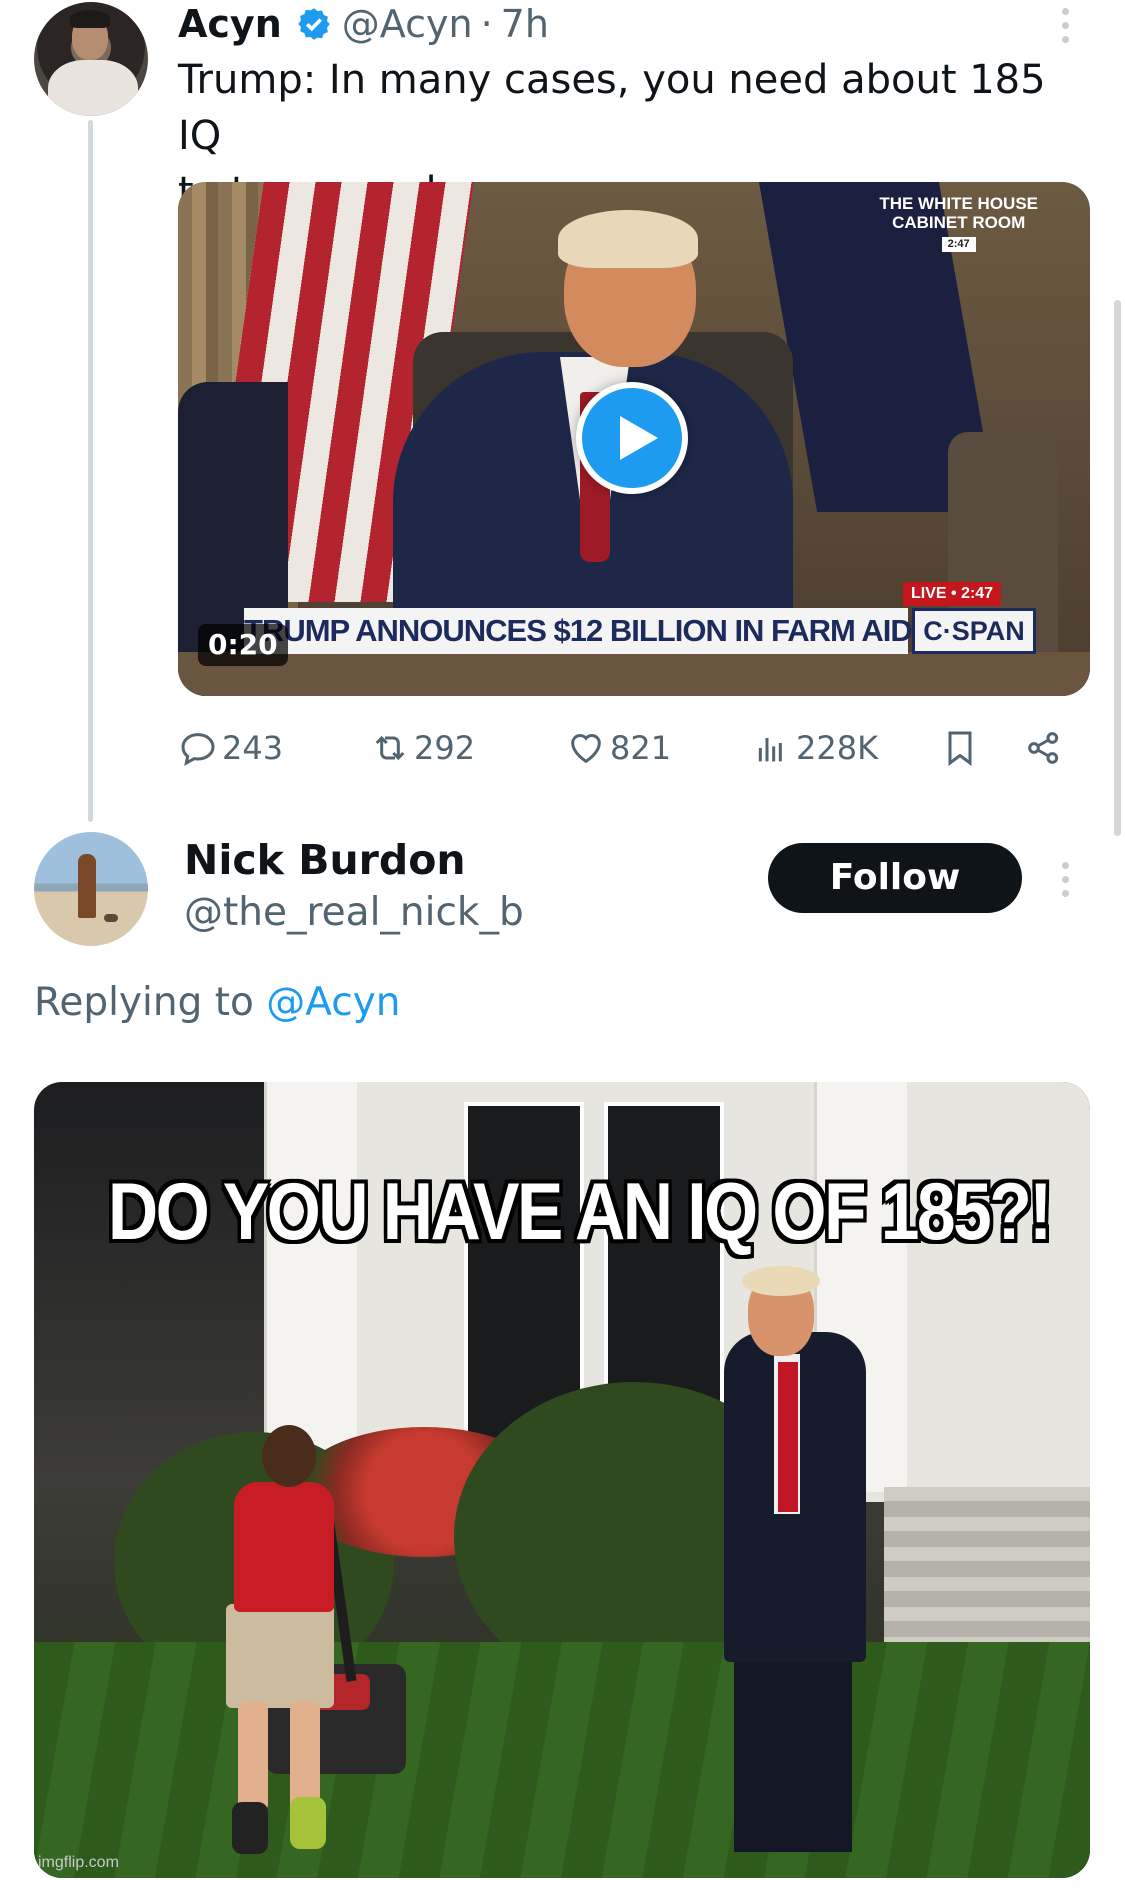  Describe the element at coordinates (289, 1456) in the screenshot. I see `boy-head` at that location.